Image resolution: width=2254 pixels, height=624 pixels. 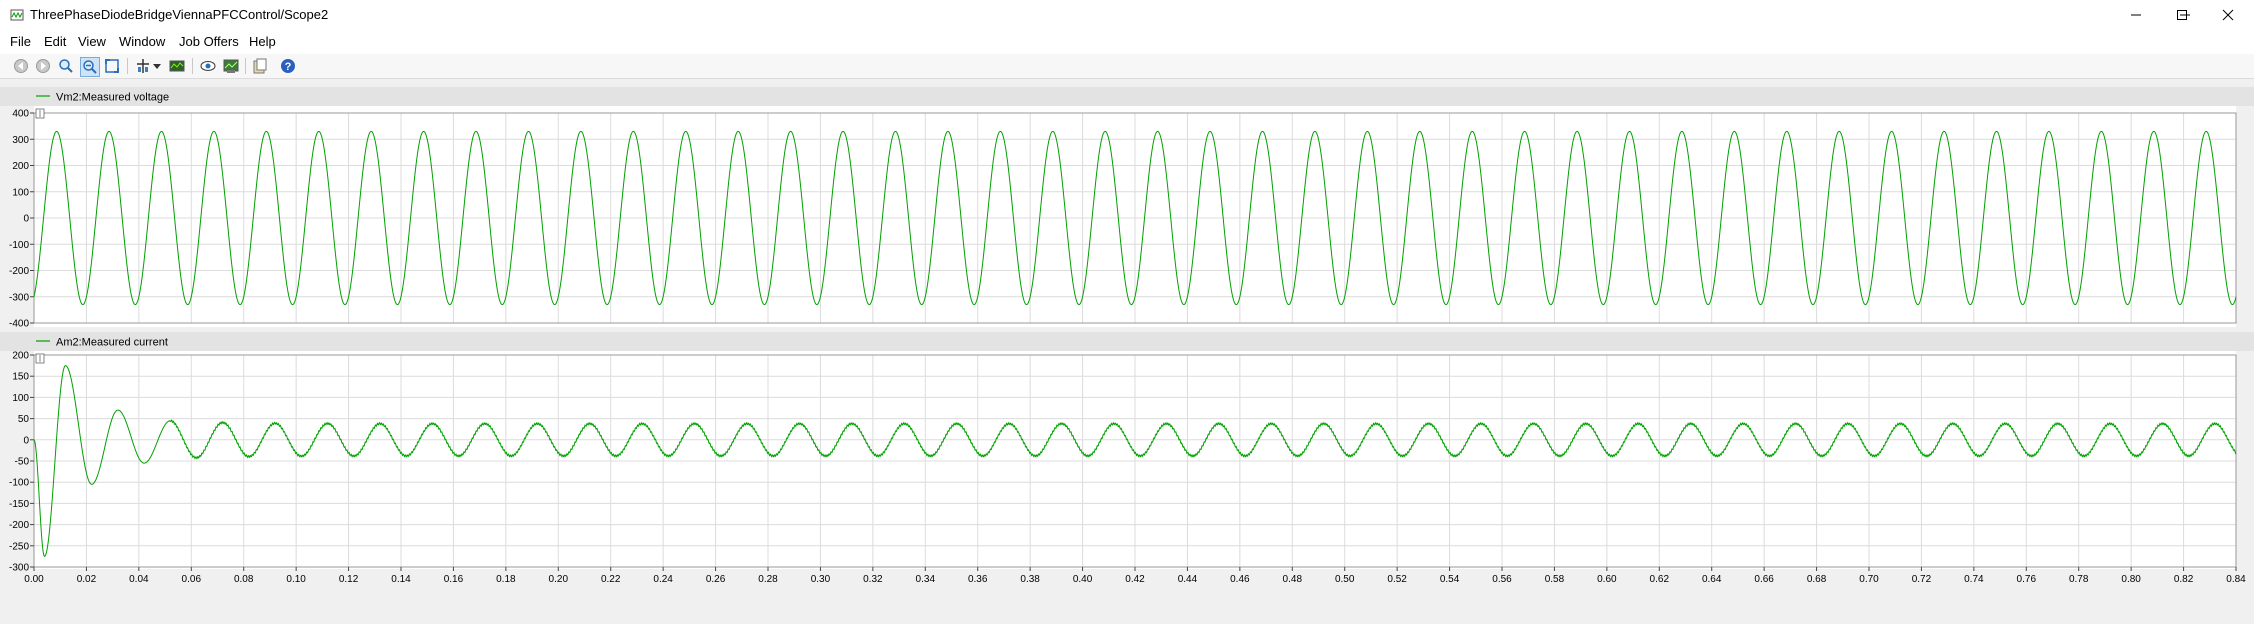 I want to click on x-tick-label: 0.84, so click(x=2236, y=579).